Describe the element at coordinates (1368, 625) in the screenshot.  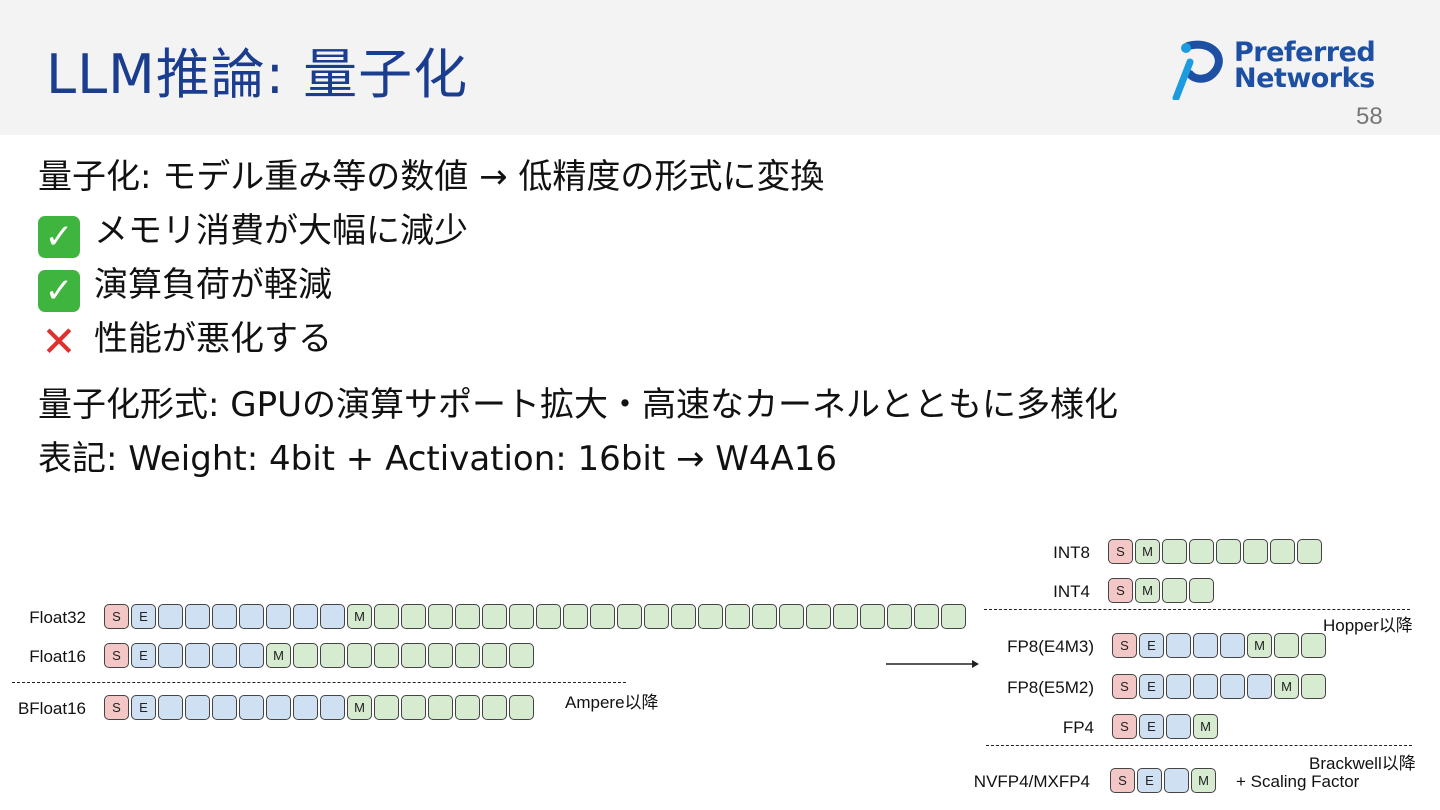
I see `separator-label-hopper: Hopper以降` at that location.